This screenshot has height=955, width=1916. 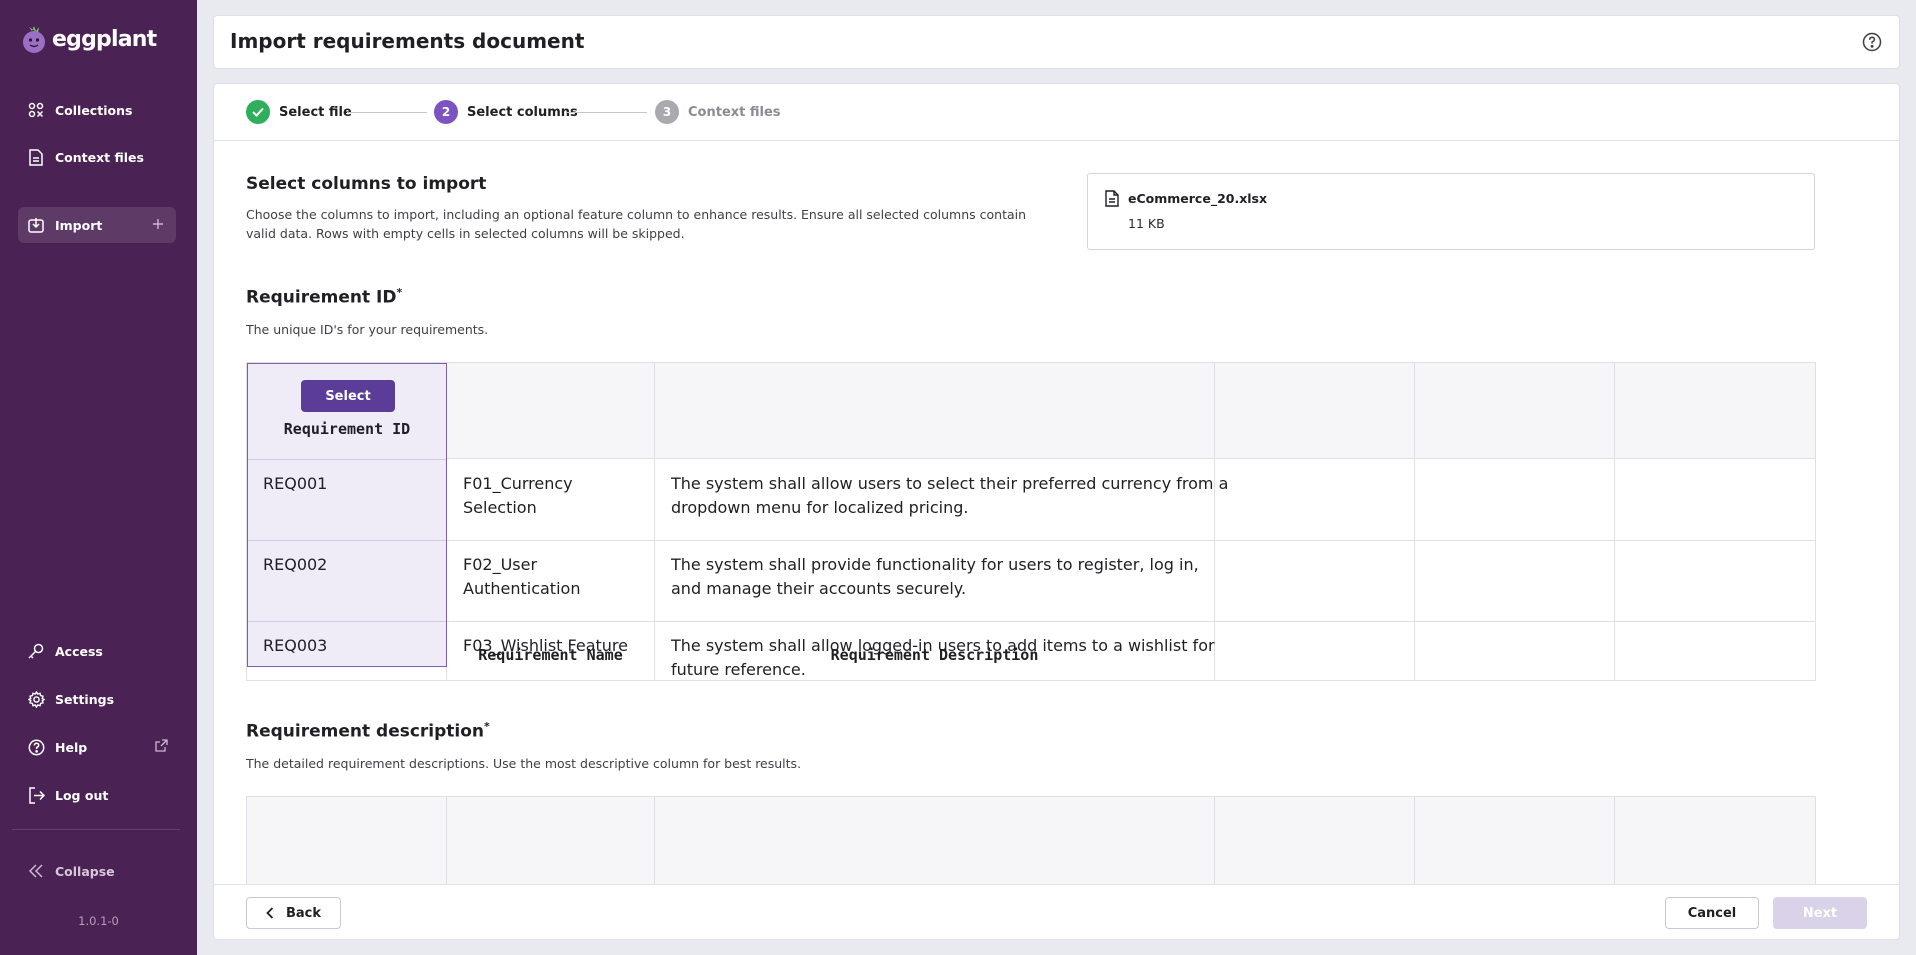 What do you see at coordinates (347, 515) in the screenshot?
I see `selected-column-highlight: Select Requirement ID` at bounding box center [347, 515].